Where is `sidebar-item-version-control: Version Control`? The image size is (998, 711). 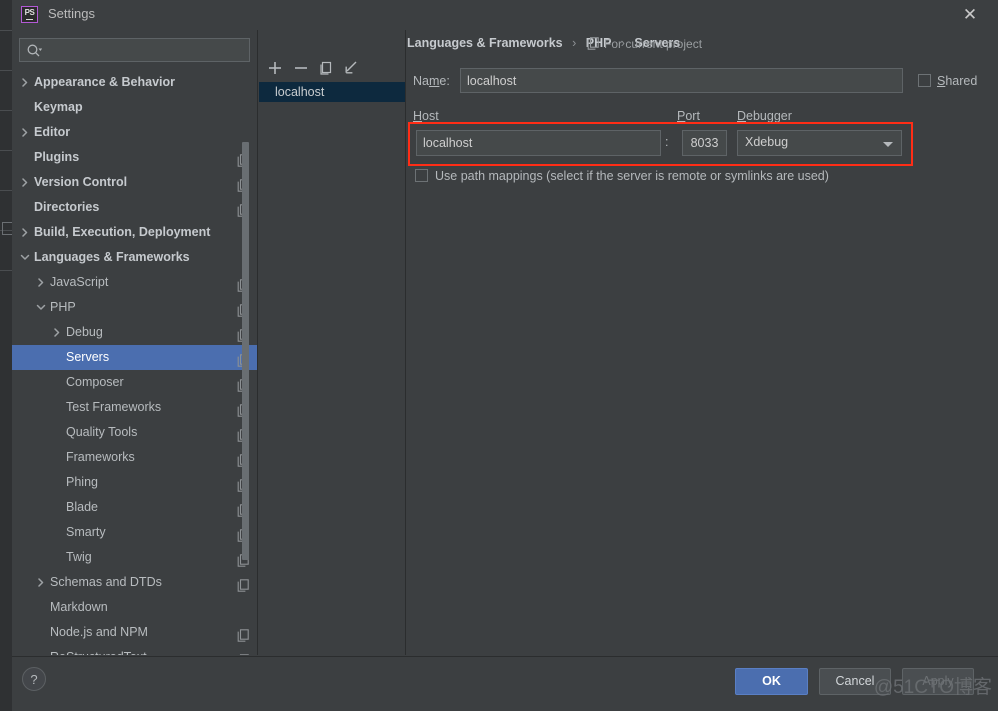
sidebar-item-version-control: Version Control is located at coordinates (134, 182).